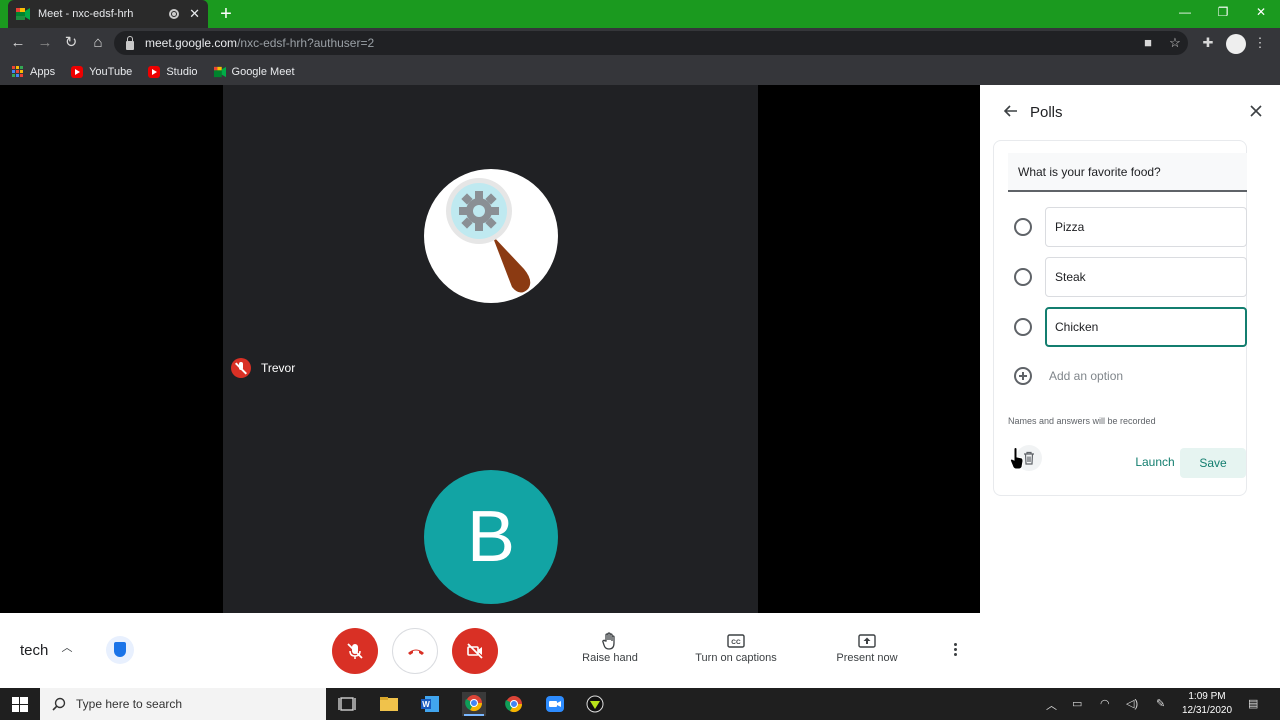 This screenshot has height=720, width=1280. What do you see at coordinates (306, 43) in the screenshot?
I see `url-path: /nxc-edsf-hrh?authuser=2` at bounding box center [306, 43].